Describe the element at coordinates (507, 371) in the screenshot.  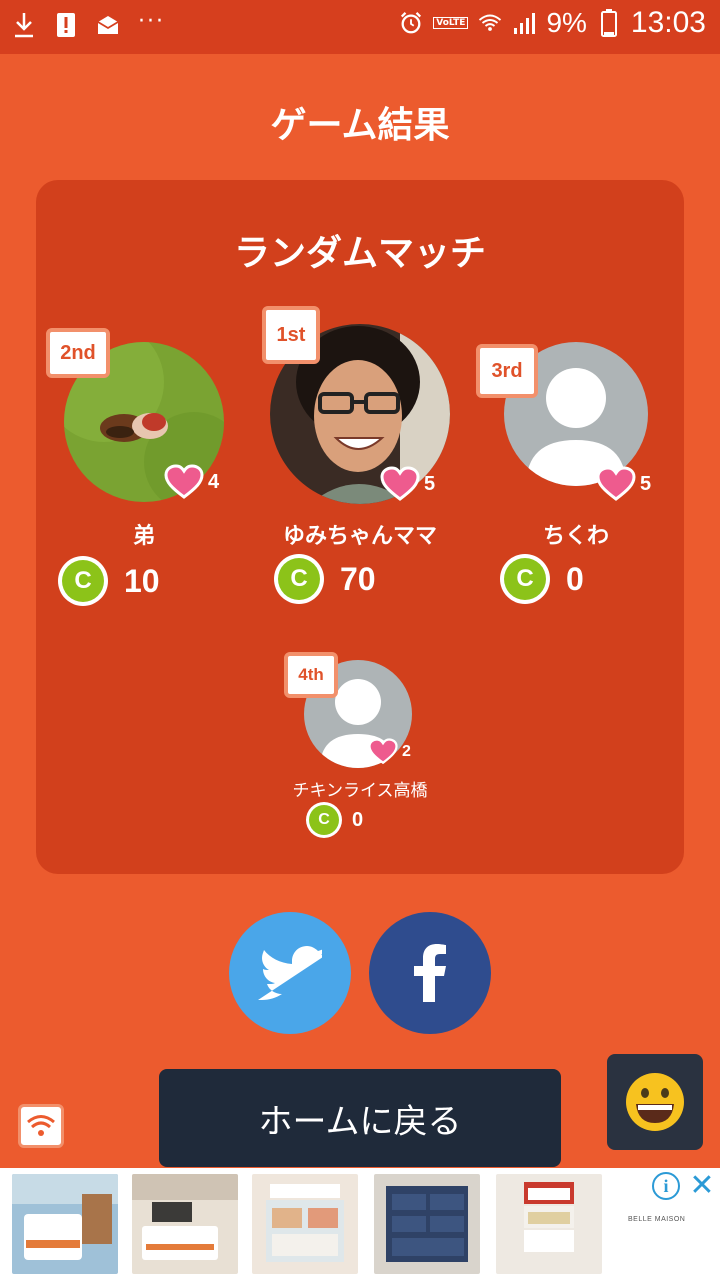
I see `rank-badge: 3rd` at that location.